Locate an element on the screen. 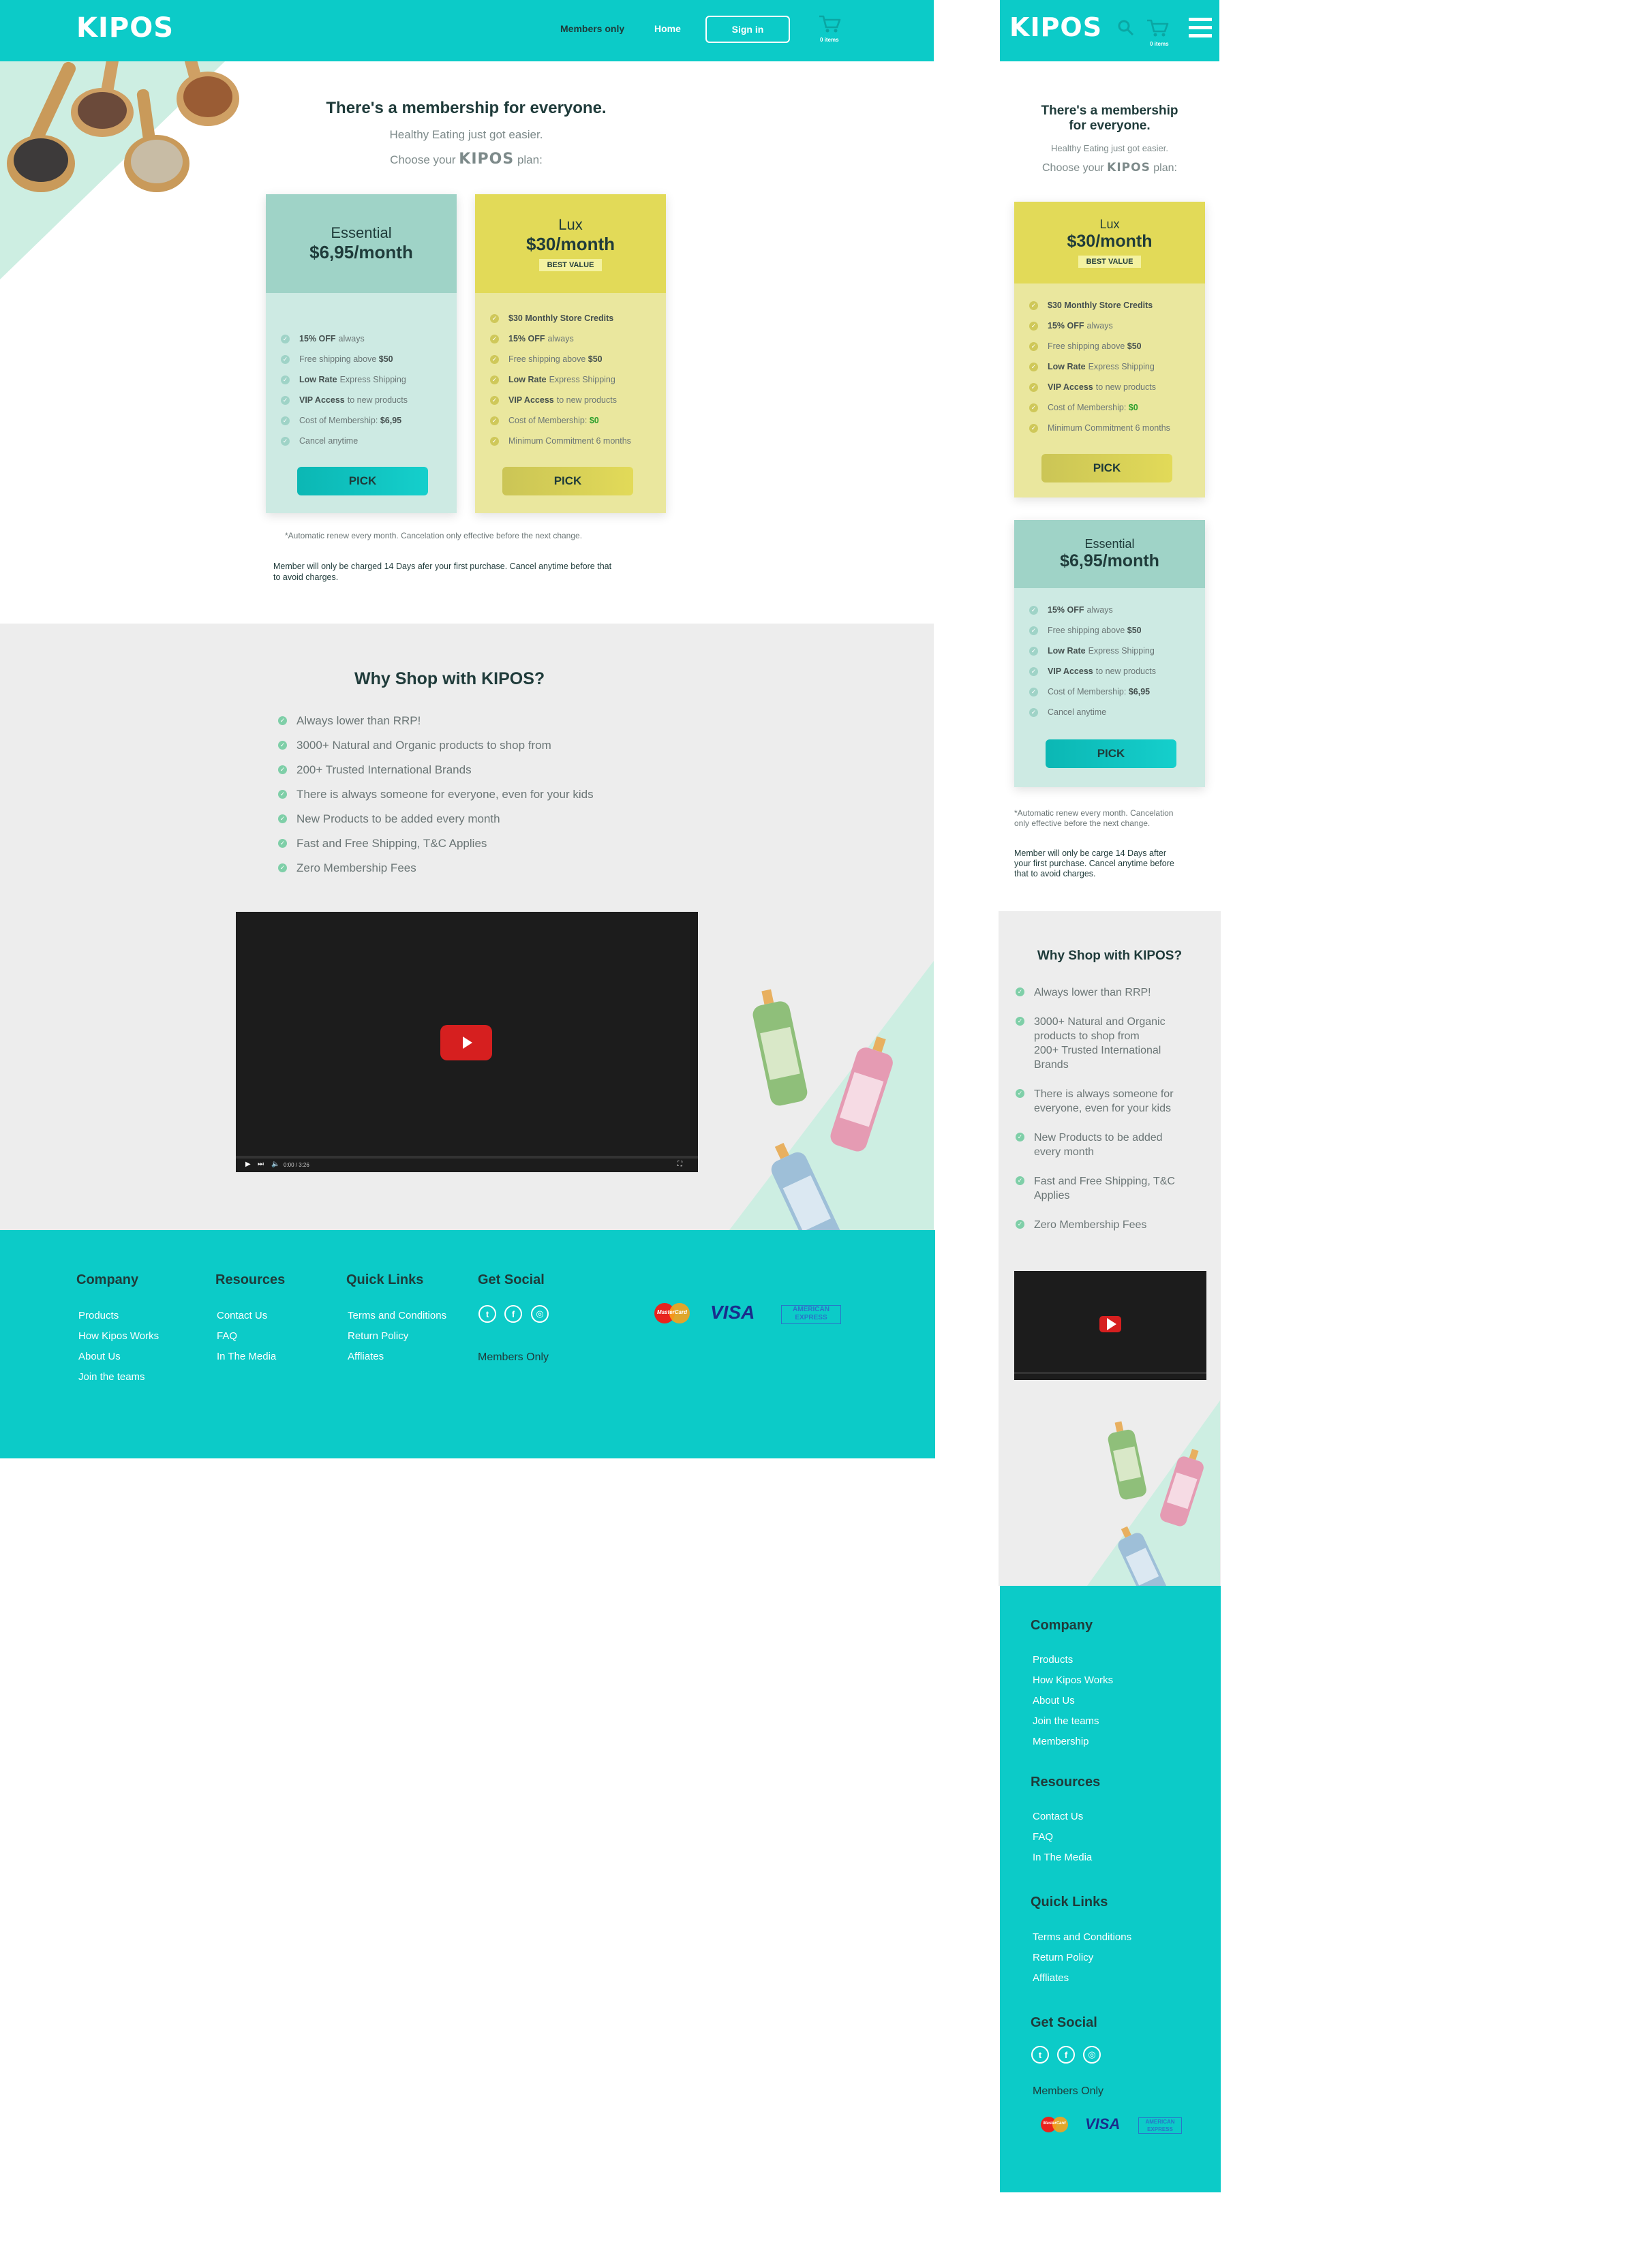 The width and height of the screenshot is (1629, 2268). mobile-essential-card-header: Essential $6,95/month is located at coordinates (1109, 554).